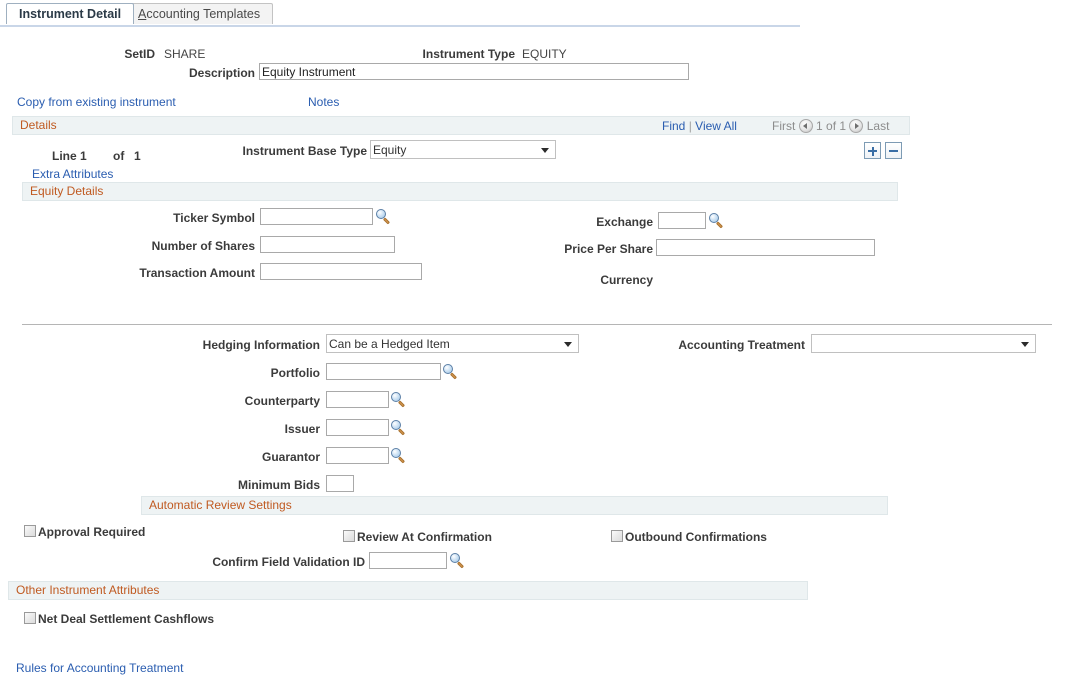 Image resolution: width=1074 pixels, height=676 pixels. What do you see at coordinates (626, 280) in the screenshot?
I see `currency-label: Currency` at bounding box center [626, 280].